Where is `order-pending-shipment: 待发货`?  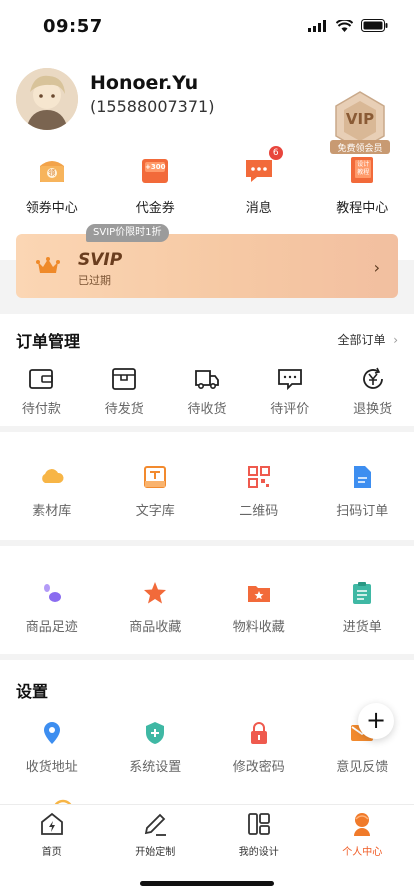
order-pending-shipment: 待发货 is located at coordinates (124, 391).